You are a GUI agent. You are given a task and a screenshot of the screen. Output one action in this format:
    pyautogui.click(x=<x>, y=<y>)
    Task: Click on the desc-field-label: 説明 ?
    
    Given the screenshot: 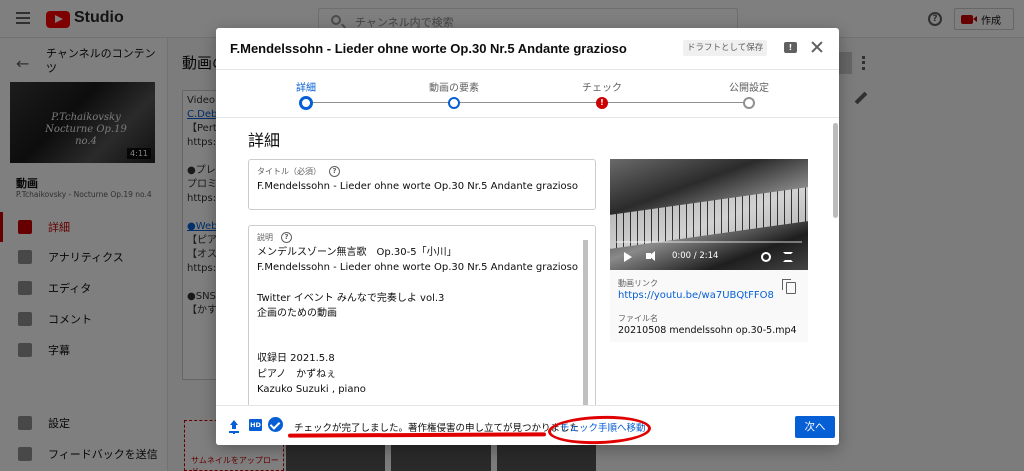 What is the action you would take?
    pyautogui.click(x=274, y=237)
    